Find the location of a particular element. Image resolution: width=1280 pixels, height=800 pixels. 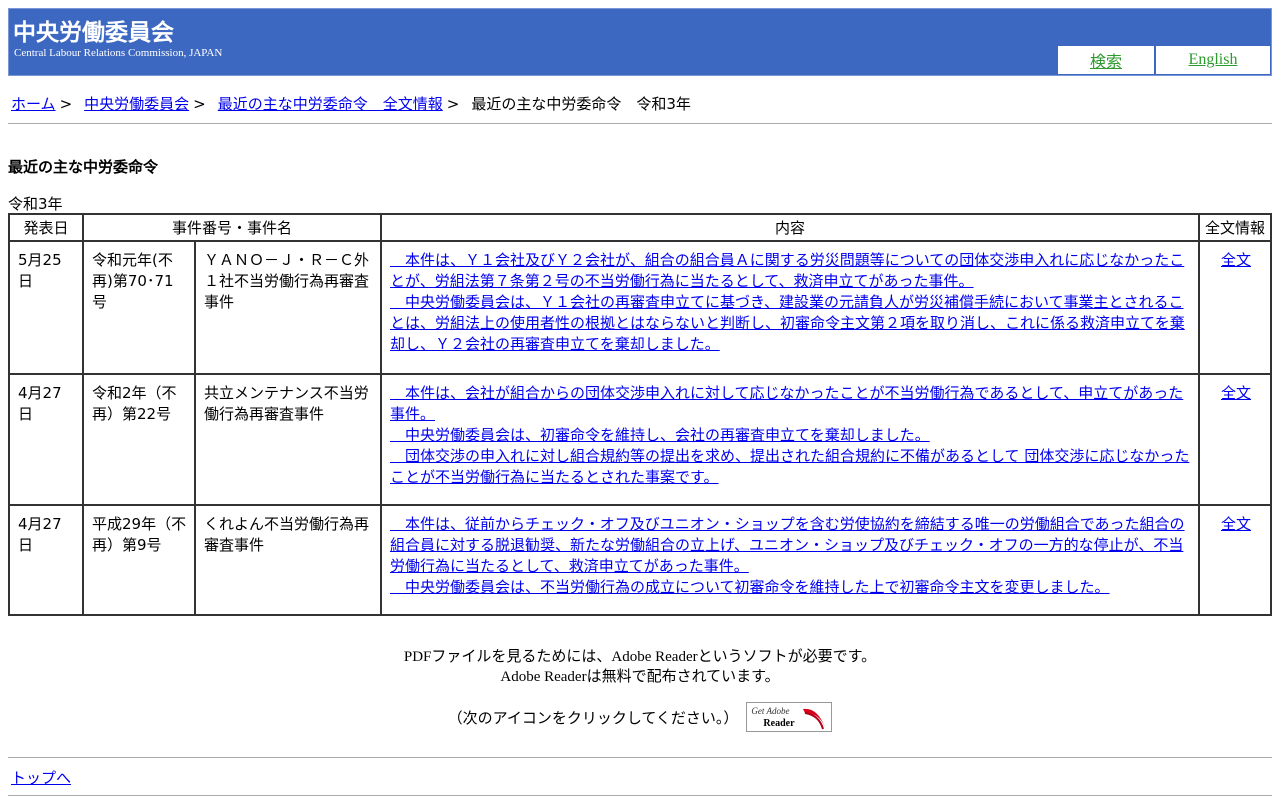

header-date: 発表日 is located at coordinates (46, 227).